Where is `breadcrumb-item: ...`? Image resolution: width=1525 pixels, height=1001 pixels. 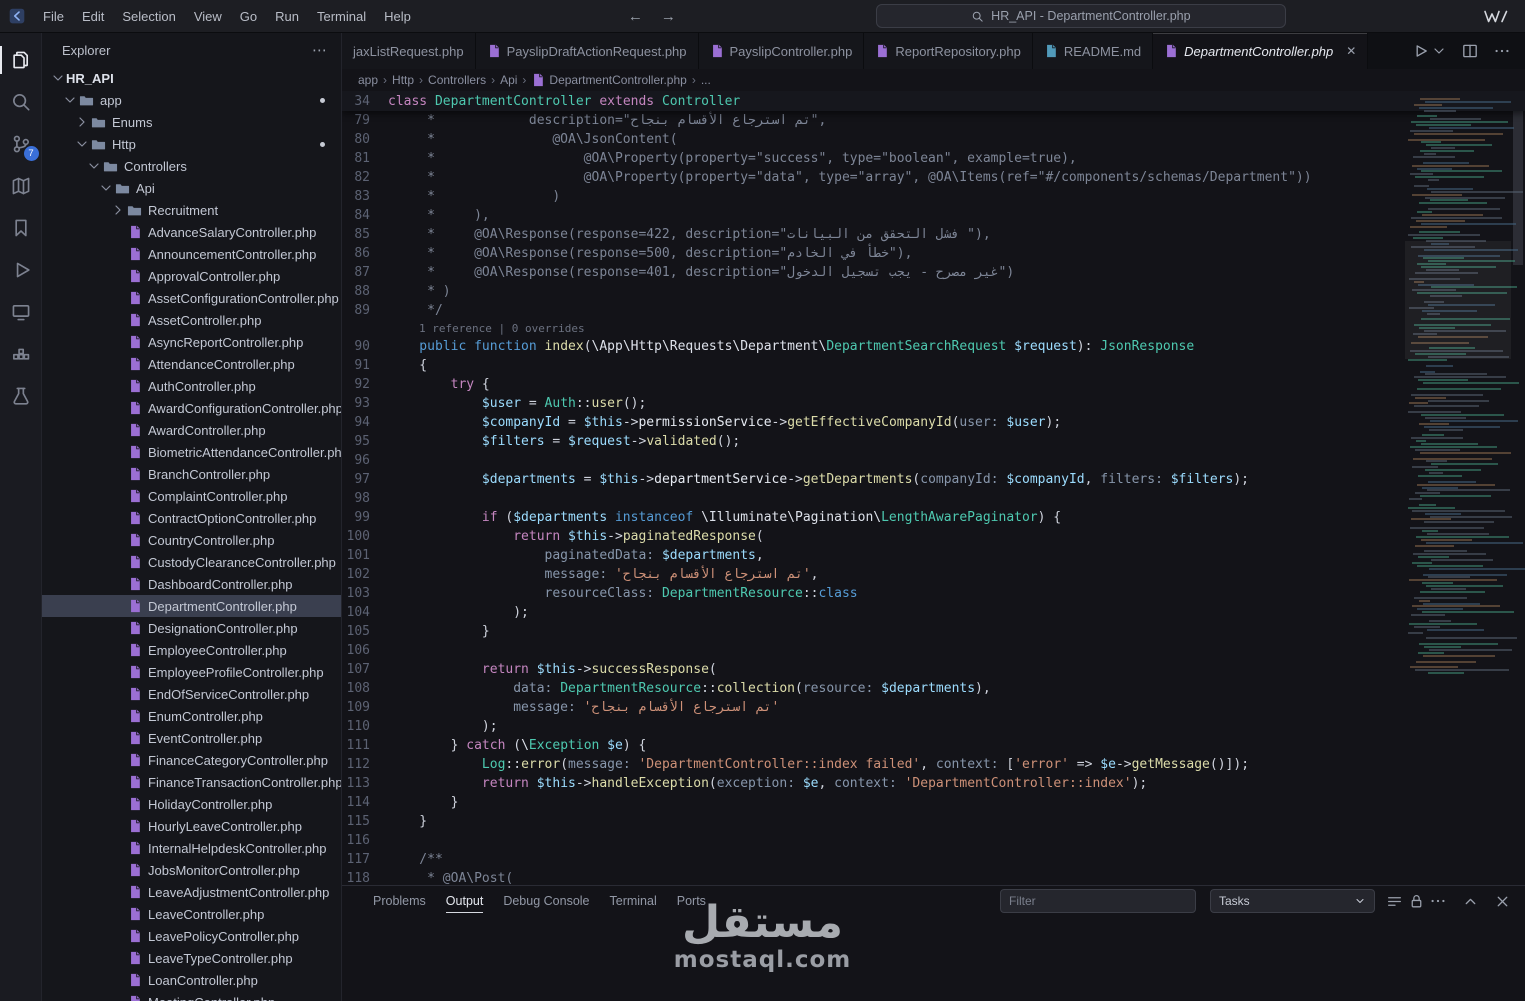
breadcrumb-item: ... is located at coordinates (706, 80).